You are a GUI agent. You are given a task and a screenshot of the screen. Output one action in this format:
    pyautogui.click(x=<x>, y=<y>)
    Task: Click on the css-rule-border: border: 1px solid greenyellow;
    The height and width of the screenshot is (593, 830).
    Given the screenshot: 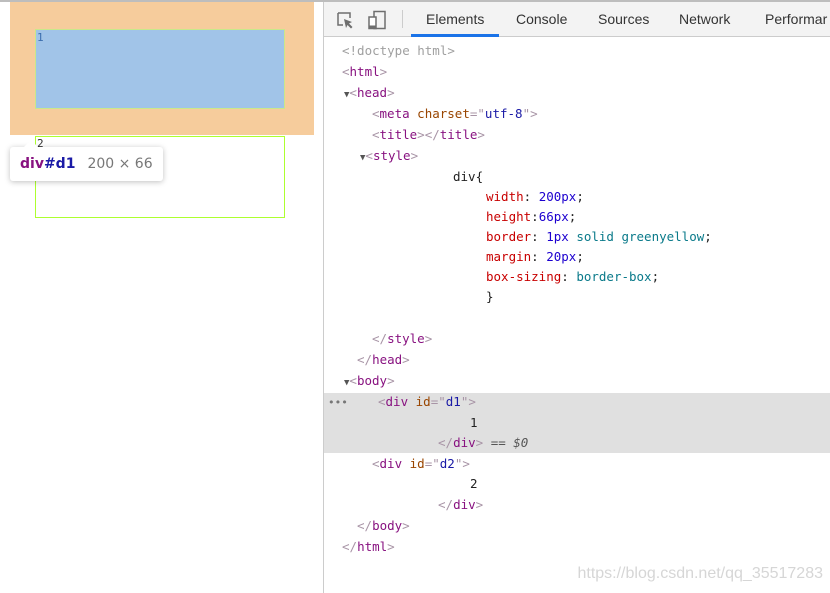 What is the action you would take?
    pyautogui.click(x=658, y=237)
    